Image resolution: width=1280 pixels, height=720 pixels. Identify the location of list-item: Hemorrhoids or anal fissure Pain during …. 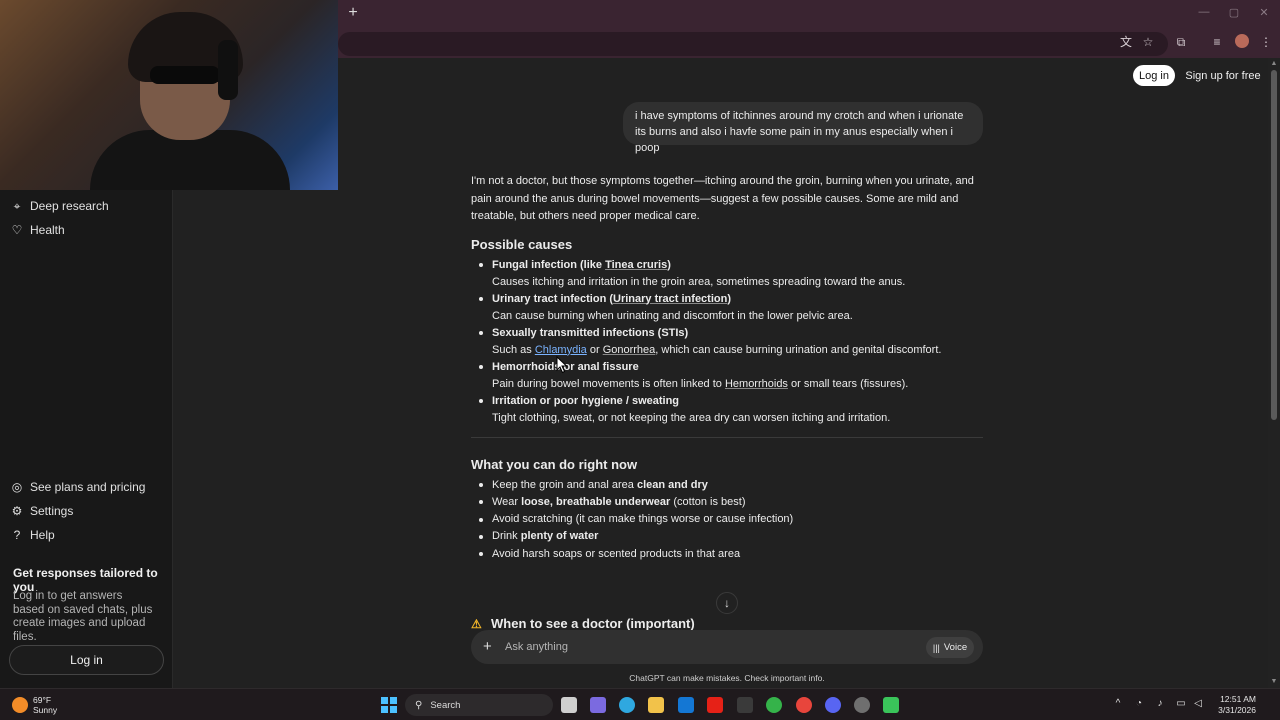
(727, 376).